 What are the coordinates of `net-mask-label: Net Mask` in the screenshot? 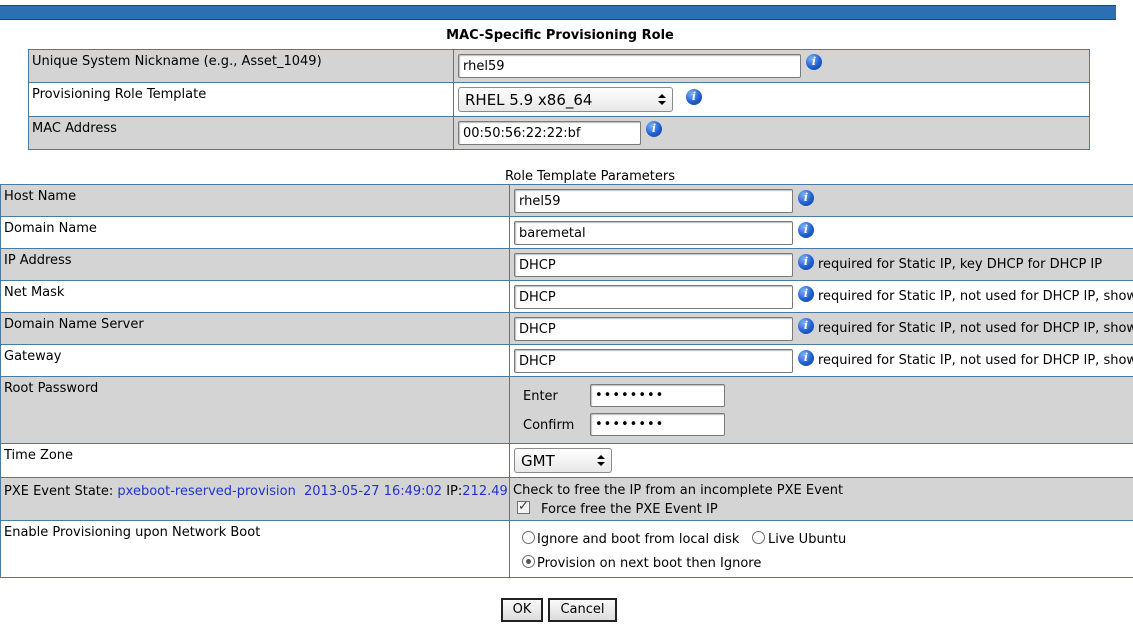 It's located at (34, 292).